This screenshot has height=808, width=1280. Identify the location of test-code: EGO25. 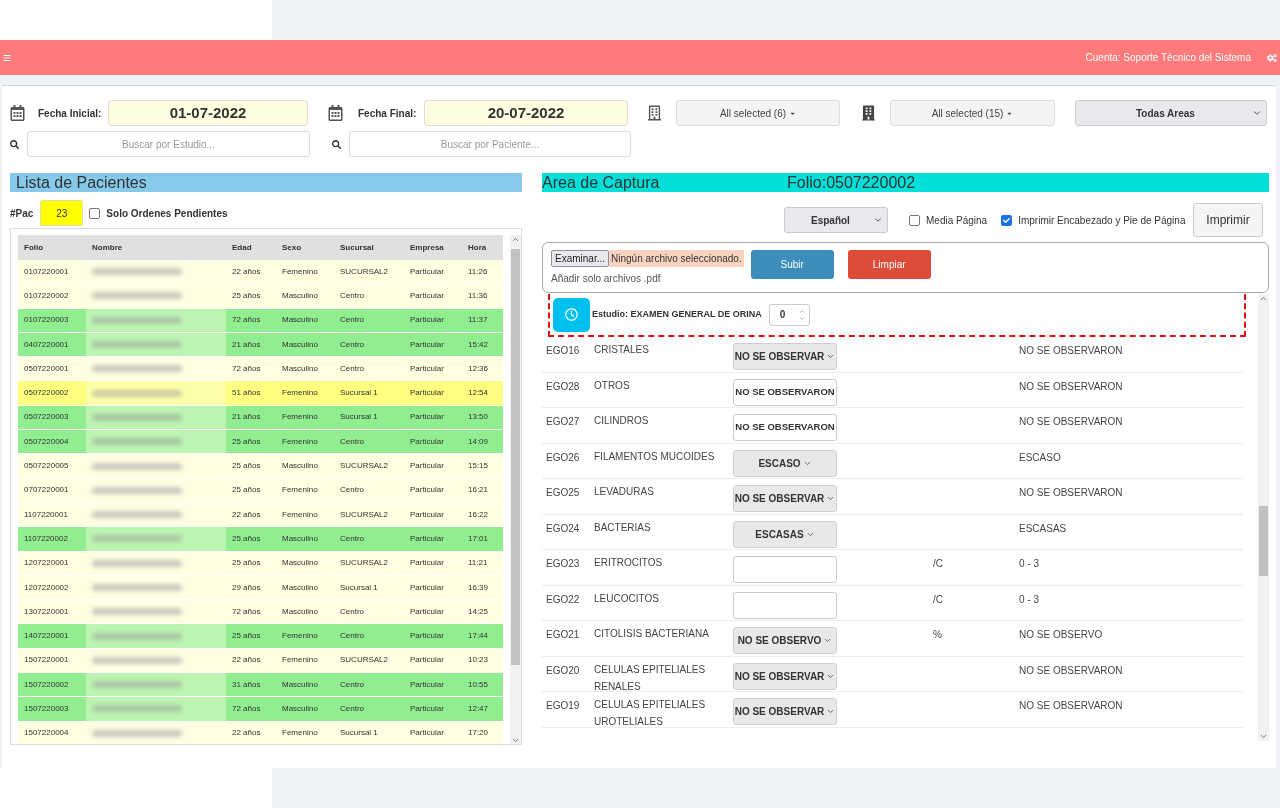
(563, 493).